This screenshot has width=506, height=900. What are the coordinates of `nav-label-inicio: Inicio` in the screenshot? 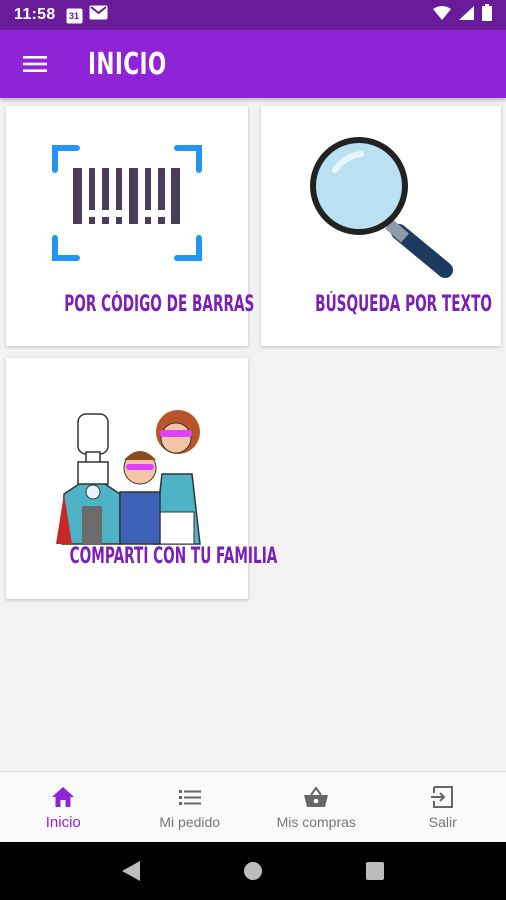 It's located at (63, 822).